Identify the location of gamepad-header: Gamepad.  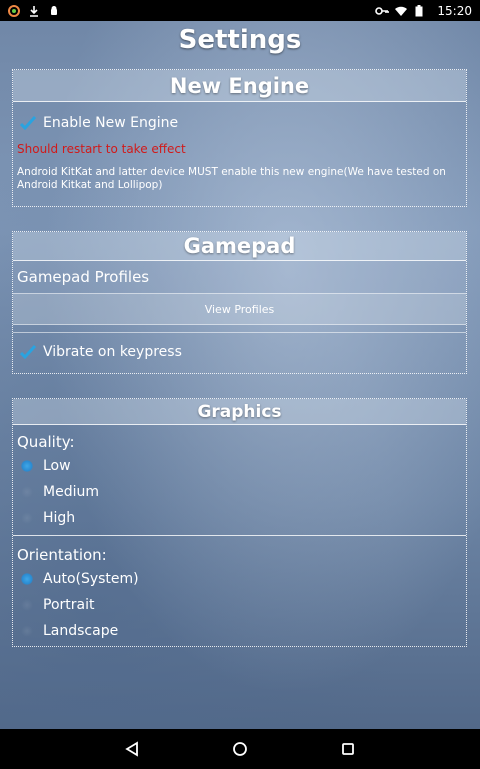
(239, 246).